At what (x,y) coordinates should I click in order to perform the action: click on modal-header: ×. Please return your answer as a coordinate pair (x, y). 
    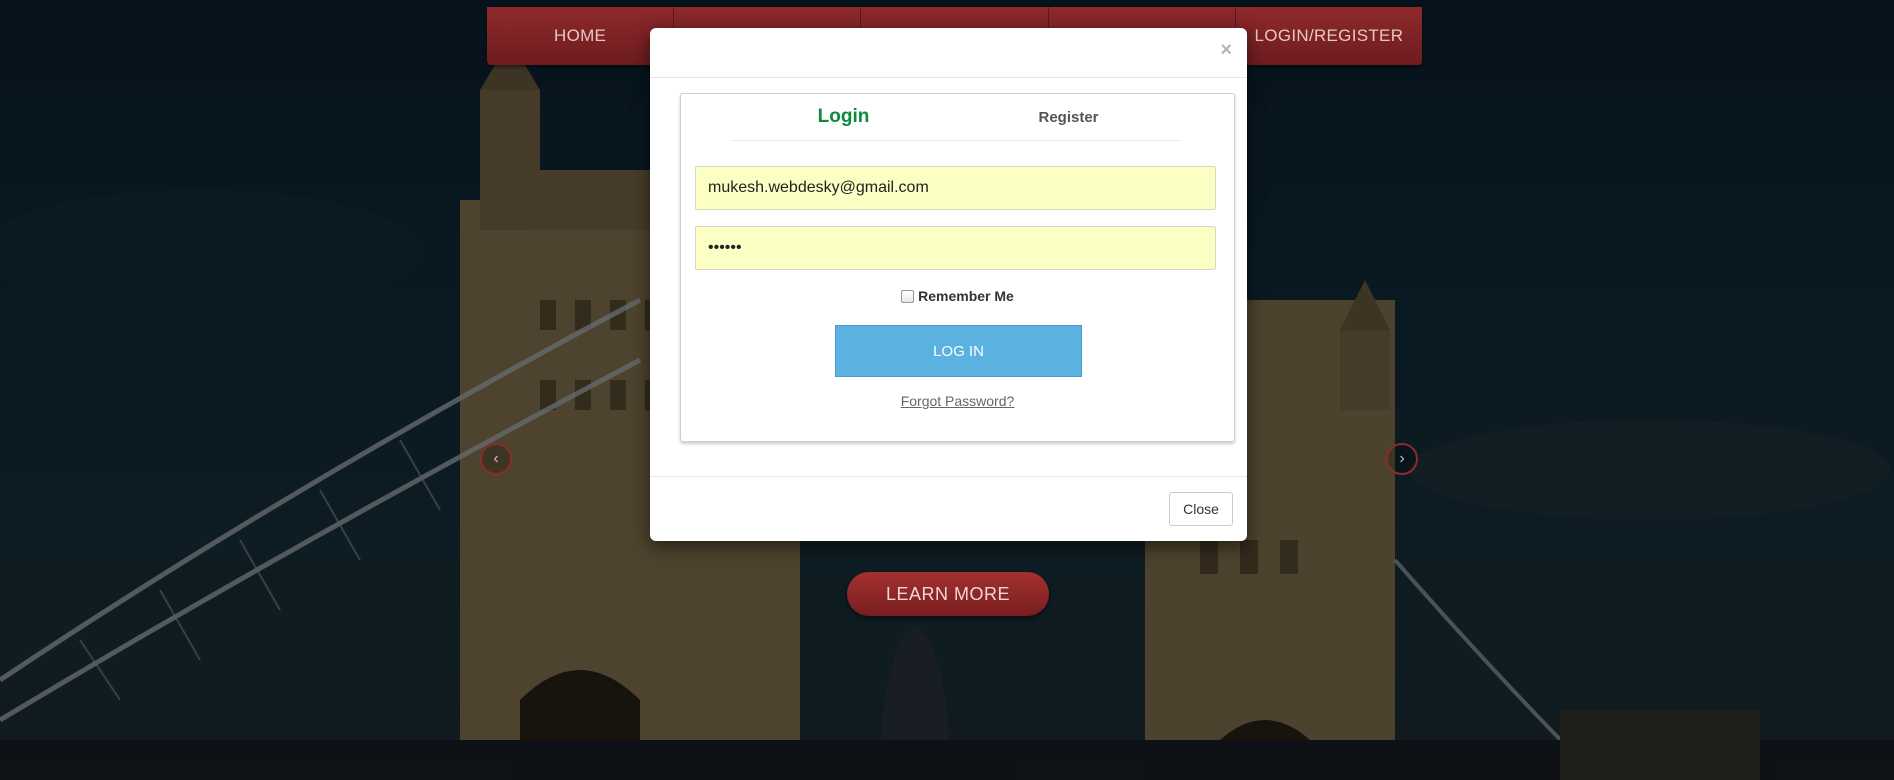
    Looking at the image, I should click on (948, 53).